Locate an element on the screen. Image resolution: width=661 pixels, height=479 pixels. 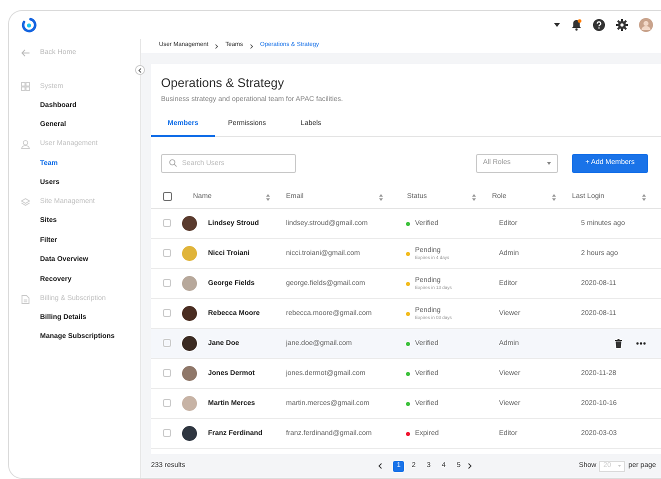
grid-icon is located at coordinates (25, 87).